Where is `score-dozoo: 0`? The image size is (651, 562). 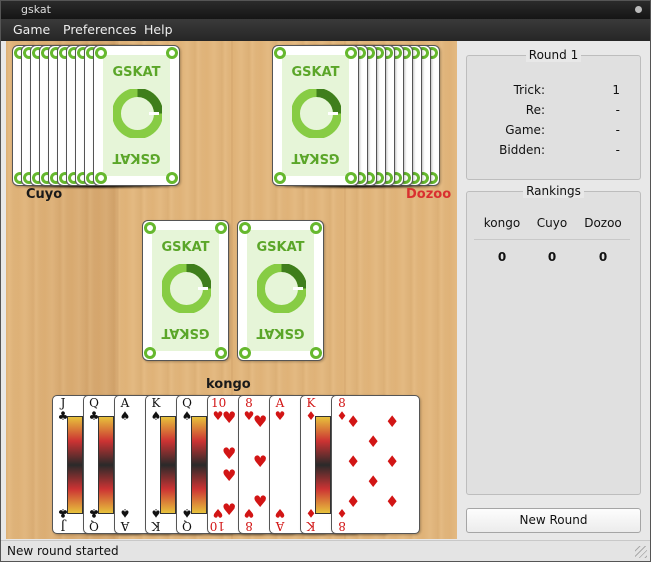 score-dozoo: 0 is located at coordinates (603, 257).